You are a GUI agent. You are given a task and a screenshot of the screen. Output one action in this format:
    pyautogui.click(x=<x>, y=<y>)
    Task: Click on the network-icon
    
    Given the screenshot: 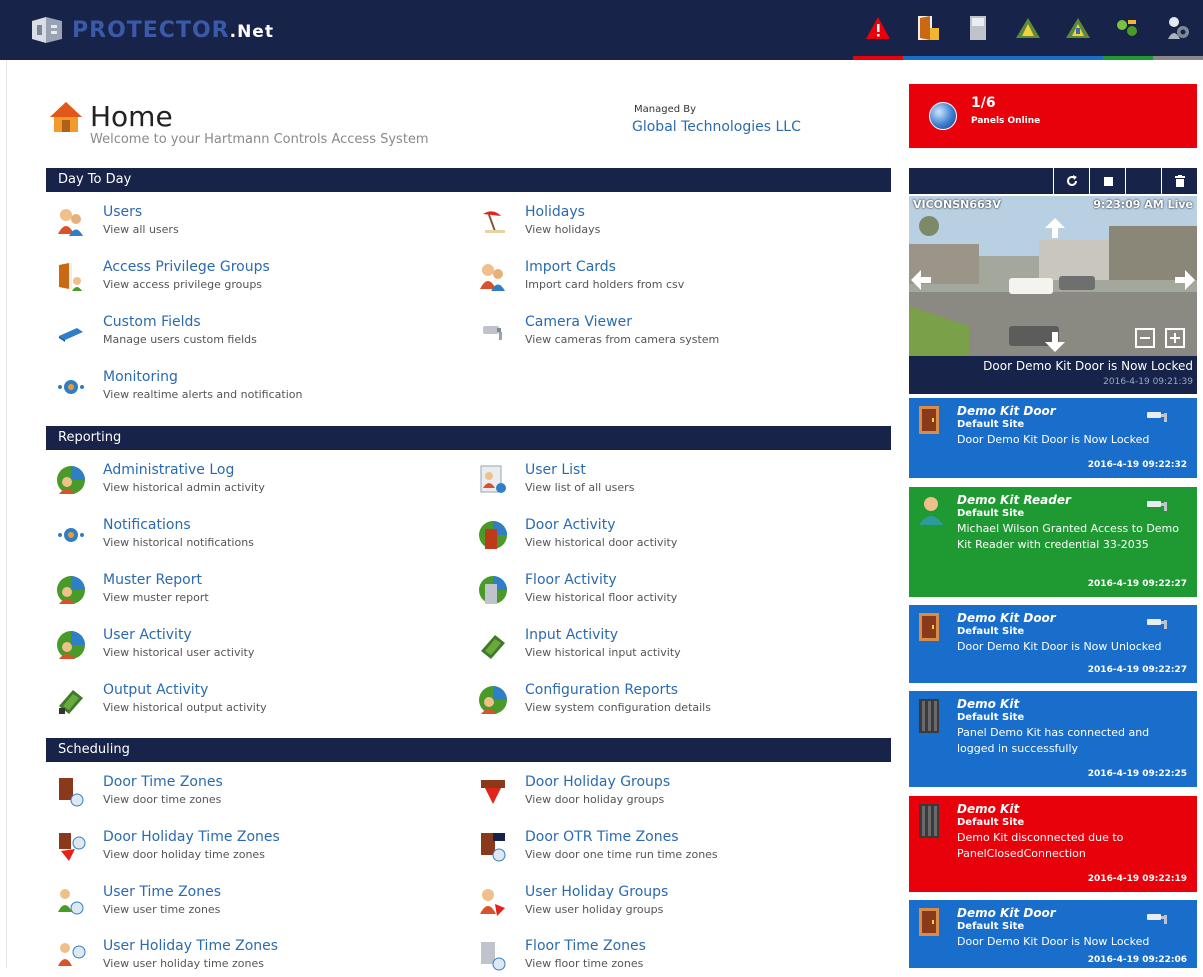 What is the action you would take?
    pyautogui.click(x=1128, y=30)
    